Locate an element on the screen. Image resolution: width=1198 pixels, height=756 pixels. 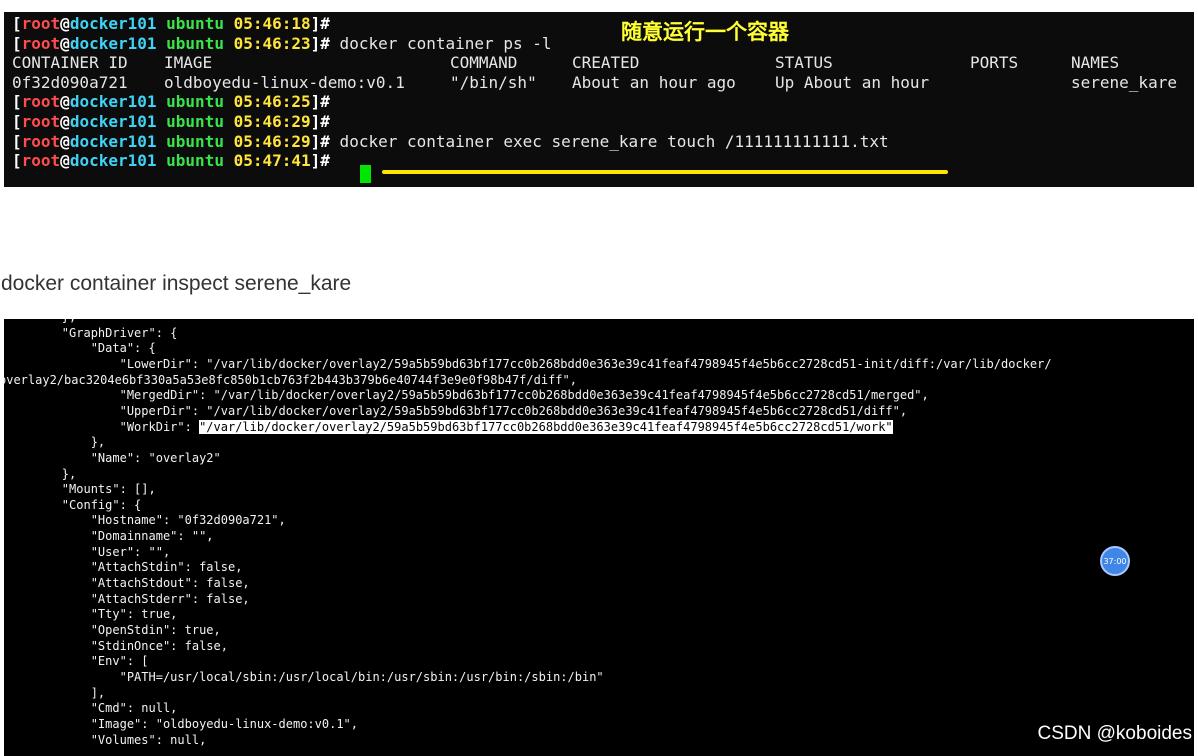
inspect-output-line: "GraphDriver": { is located at coordinates (91, 332).